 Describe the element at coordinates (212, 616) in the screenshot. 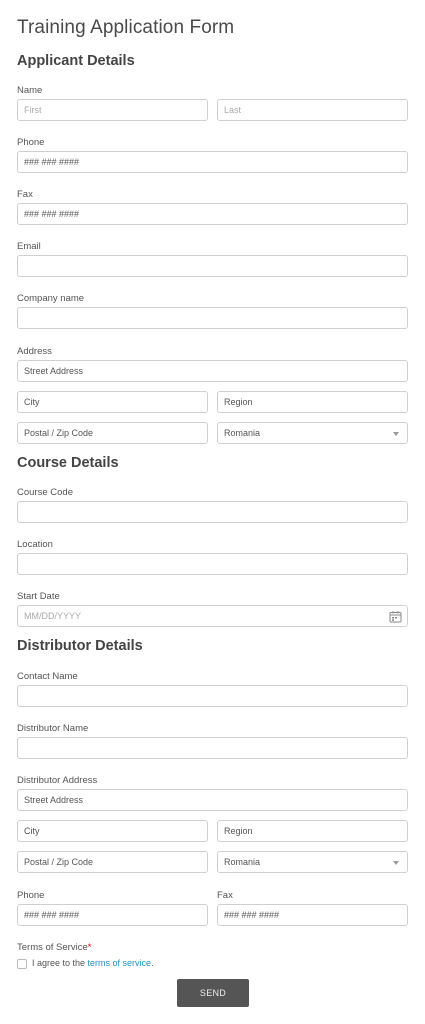

I see `start-date-input: MM/DD/YYYY` at that location.